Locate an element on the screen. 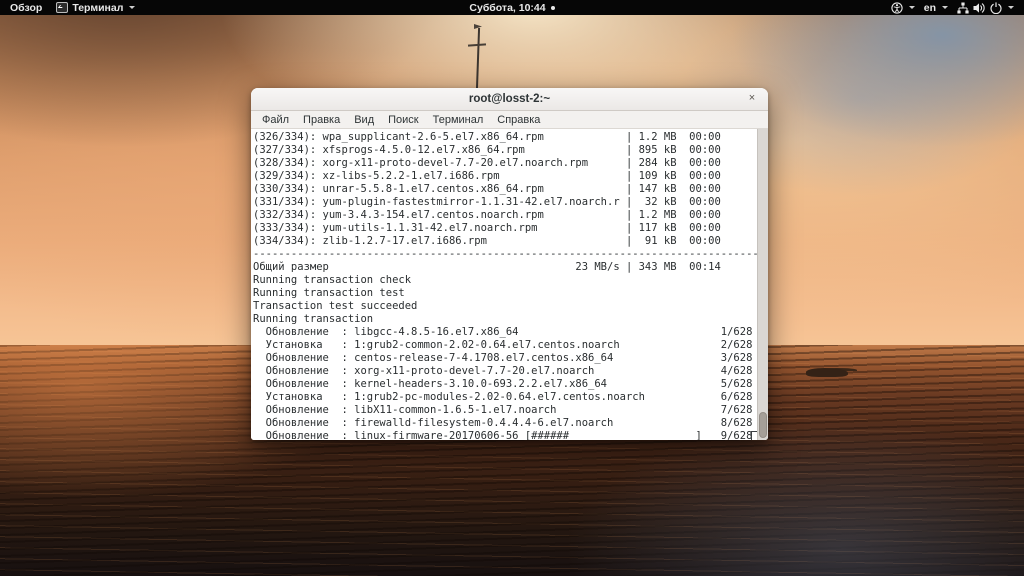 The image size is (1024, 576). scrollbar-thumb is located at coordinates (763, 425).